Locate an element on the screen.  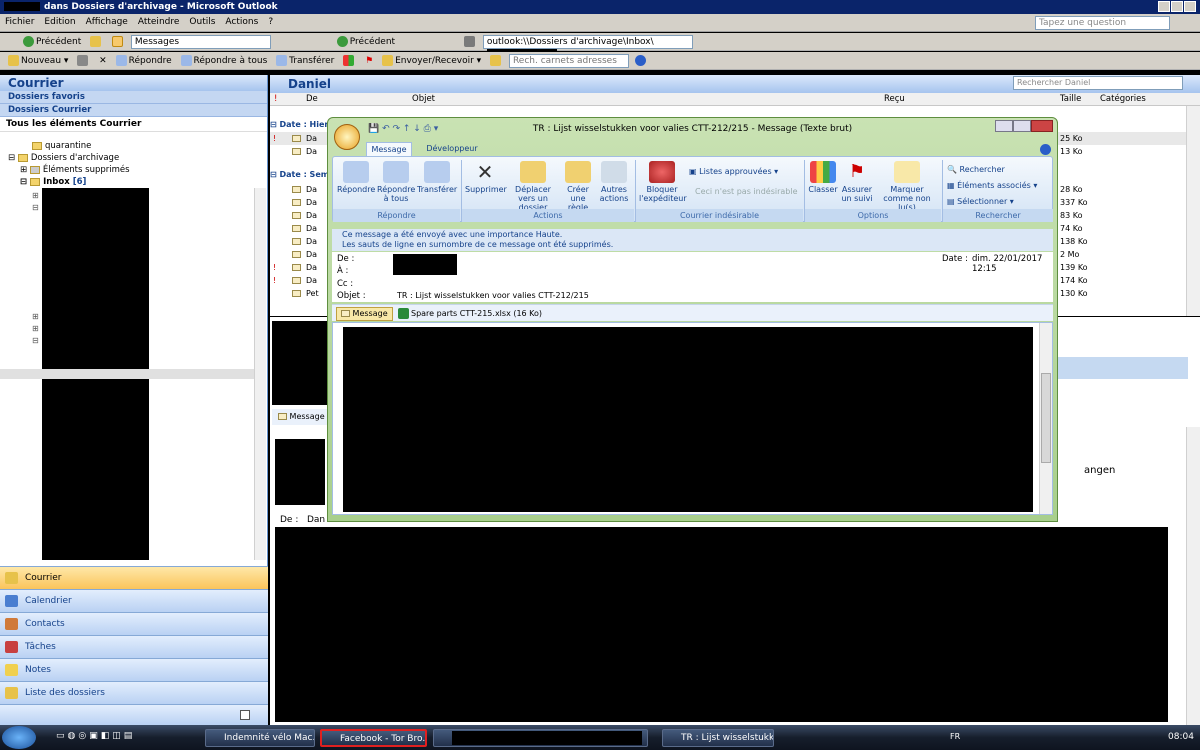
flag-button: ⚑ is located at coordinates (369, 61).